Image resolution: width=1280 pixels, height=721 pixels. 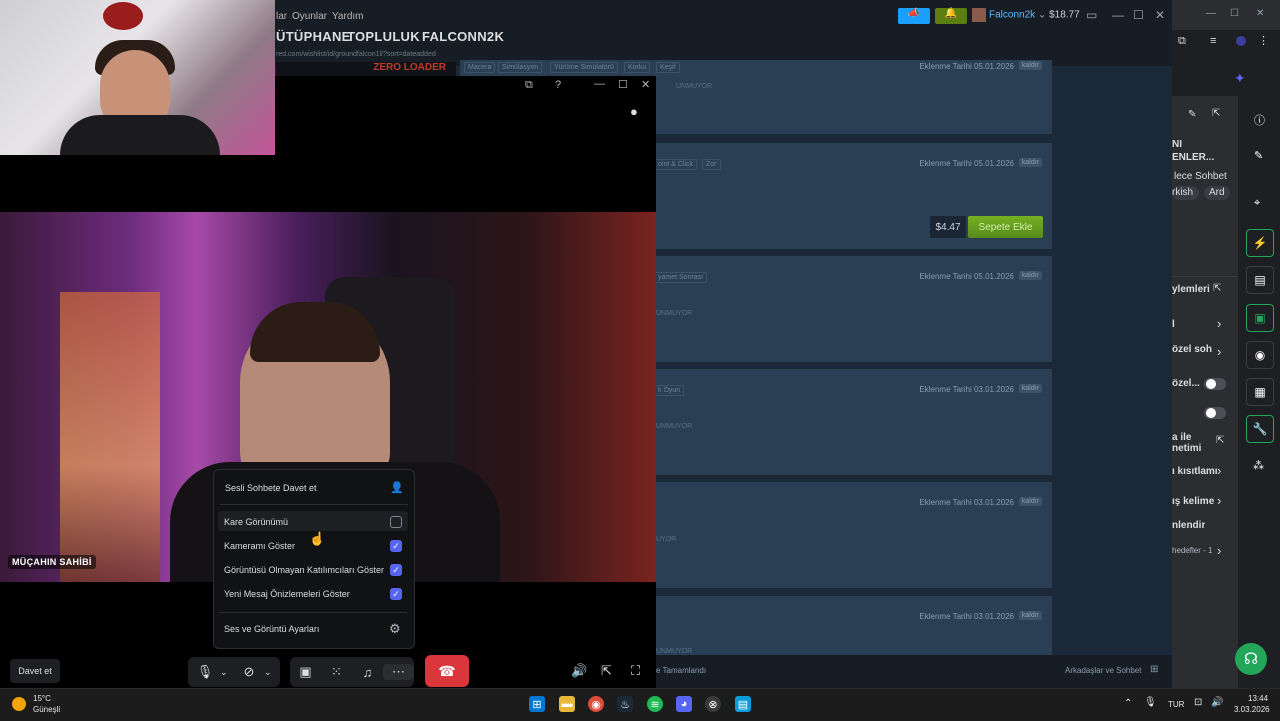 I want to click on clock-time: 13:44, so click(x=1258, y=698).